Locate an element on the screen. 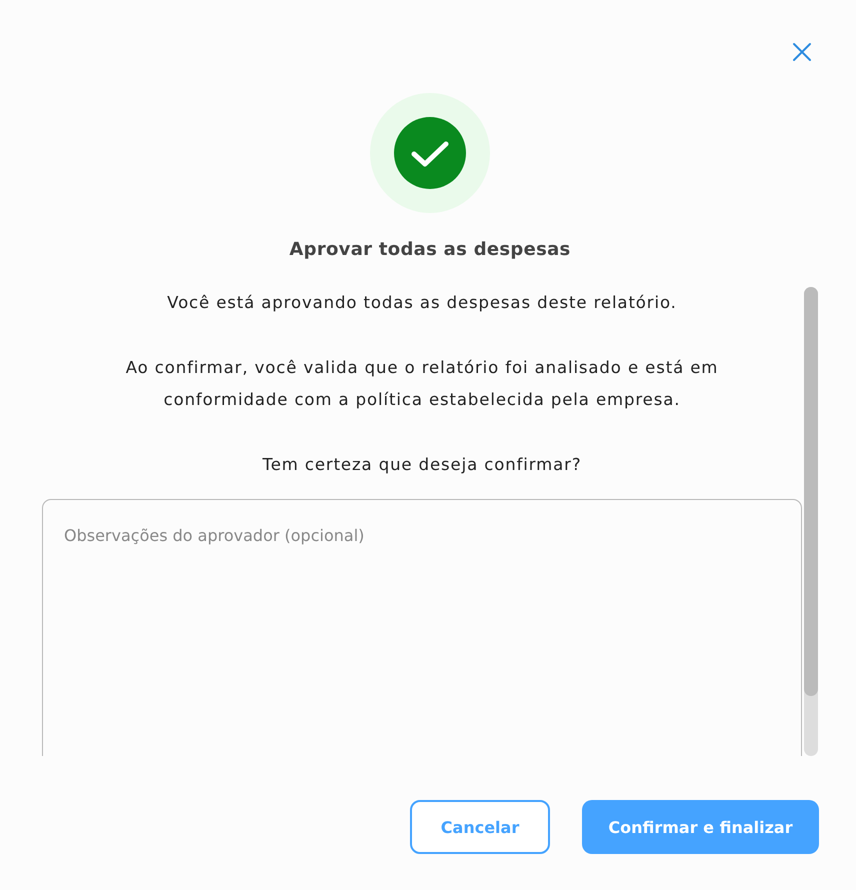  confirm-button: Confirmar e finalizar is located at coordinates (700, 827).